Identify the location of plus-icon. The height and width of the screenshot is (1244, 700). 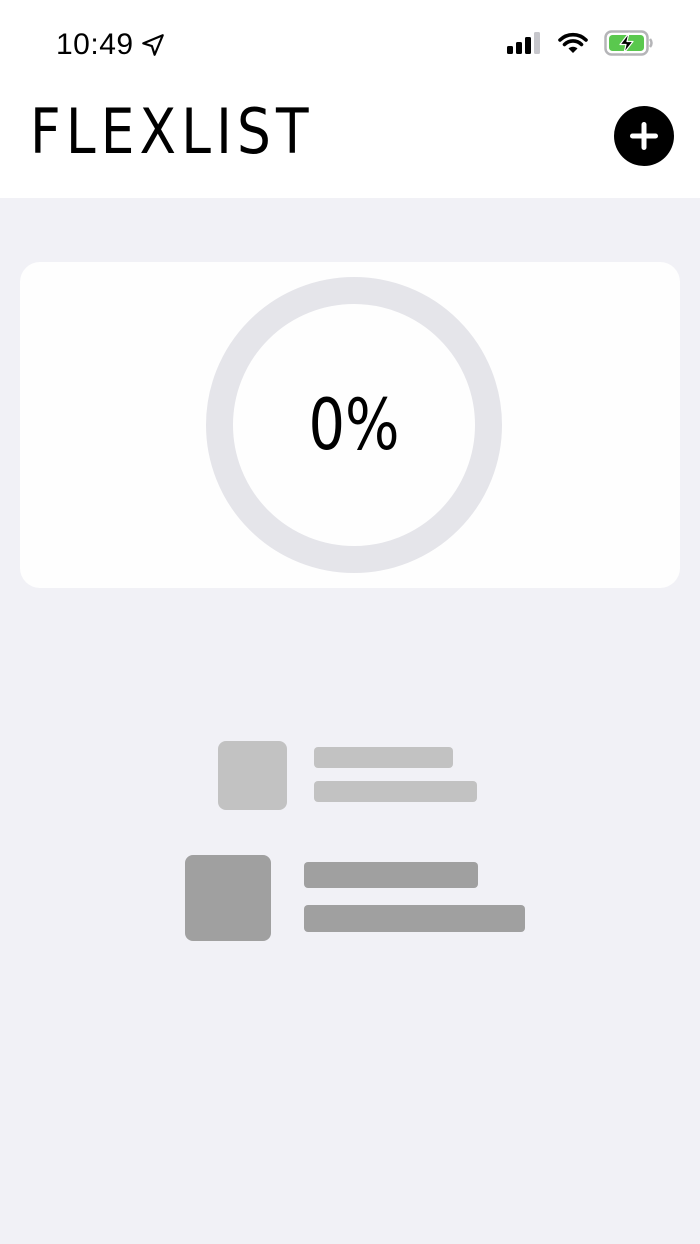
(644, 136).